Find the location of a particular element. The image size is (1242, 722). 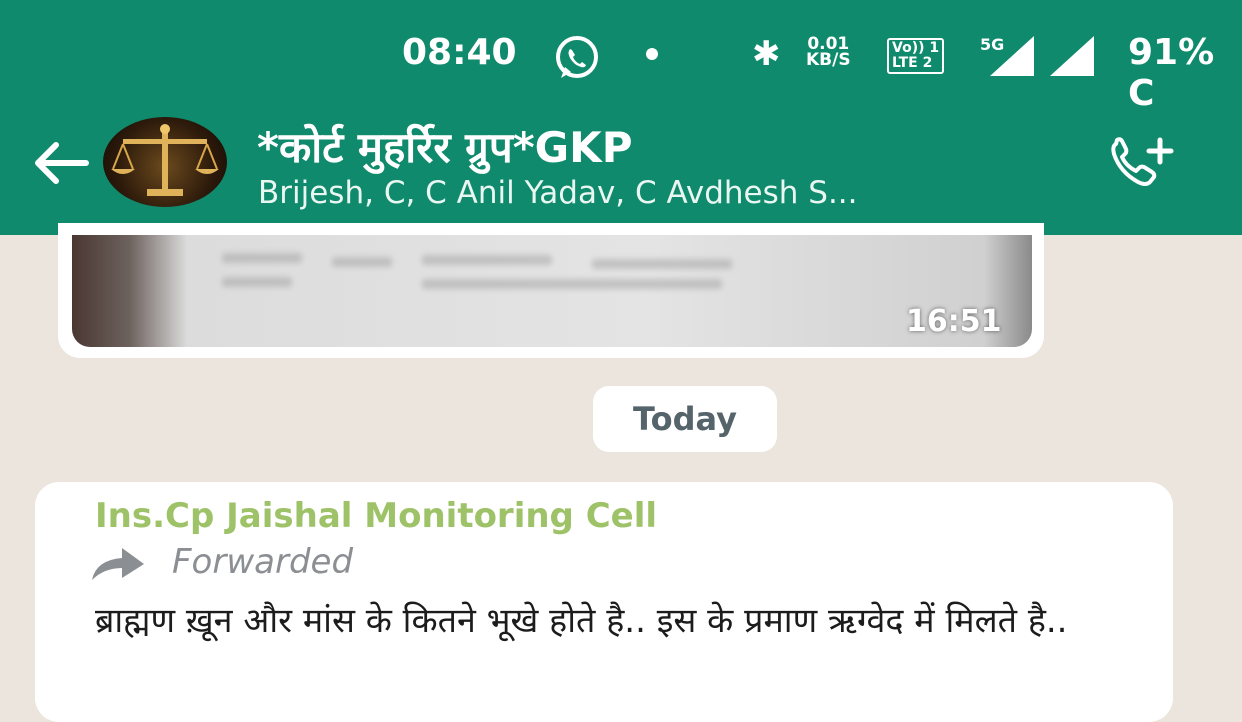

status-time: 08:40 is located at coordinates (459, 52).